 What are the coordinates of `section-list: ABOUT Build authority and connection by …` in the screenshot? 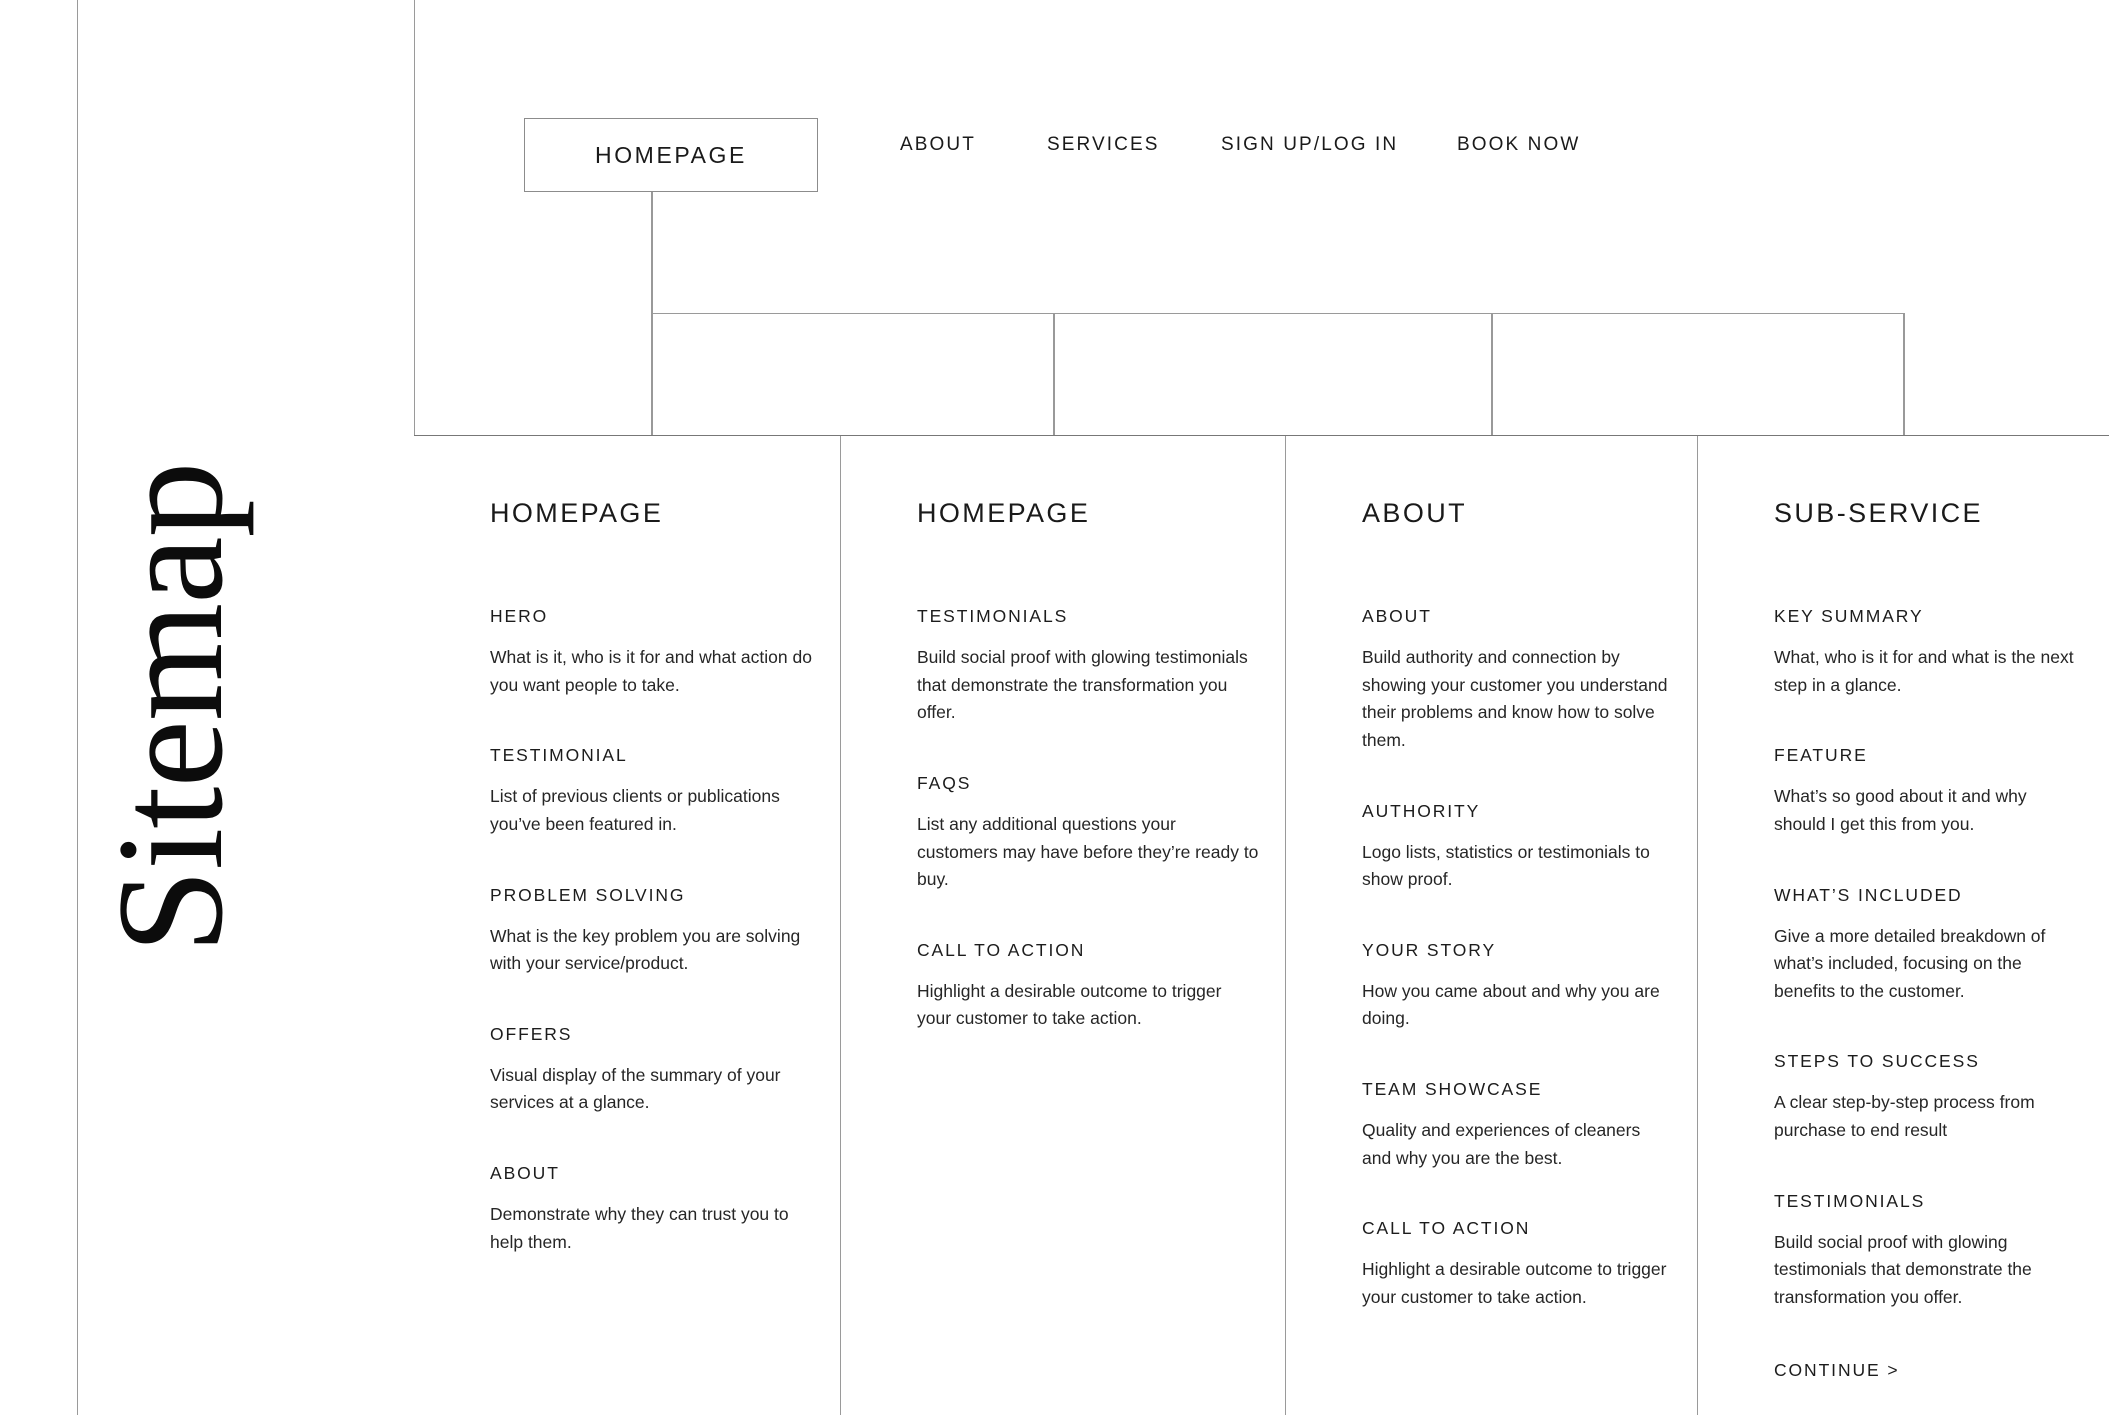 It's located at (1516, 959).